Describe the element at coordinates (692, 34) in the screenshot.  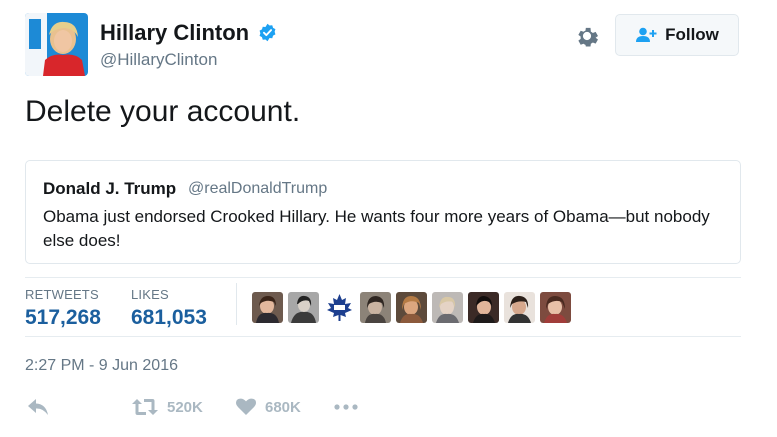
I see `follow-label: Follow` at that location.